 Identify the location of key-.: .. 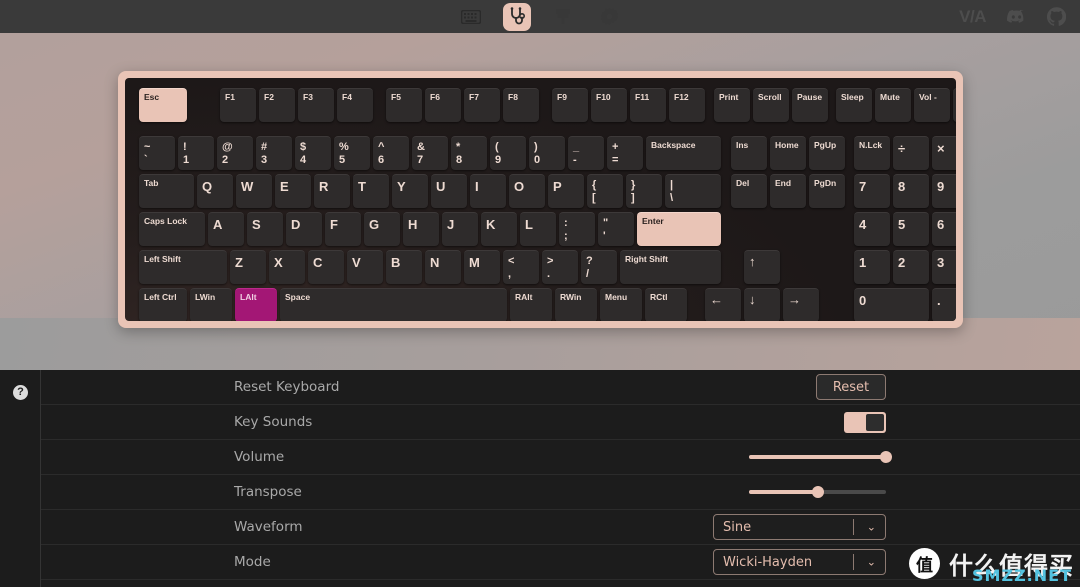
(944, 304).